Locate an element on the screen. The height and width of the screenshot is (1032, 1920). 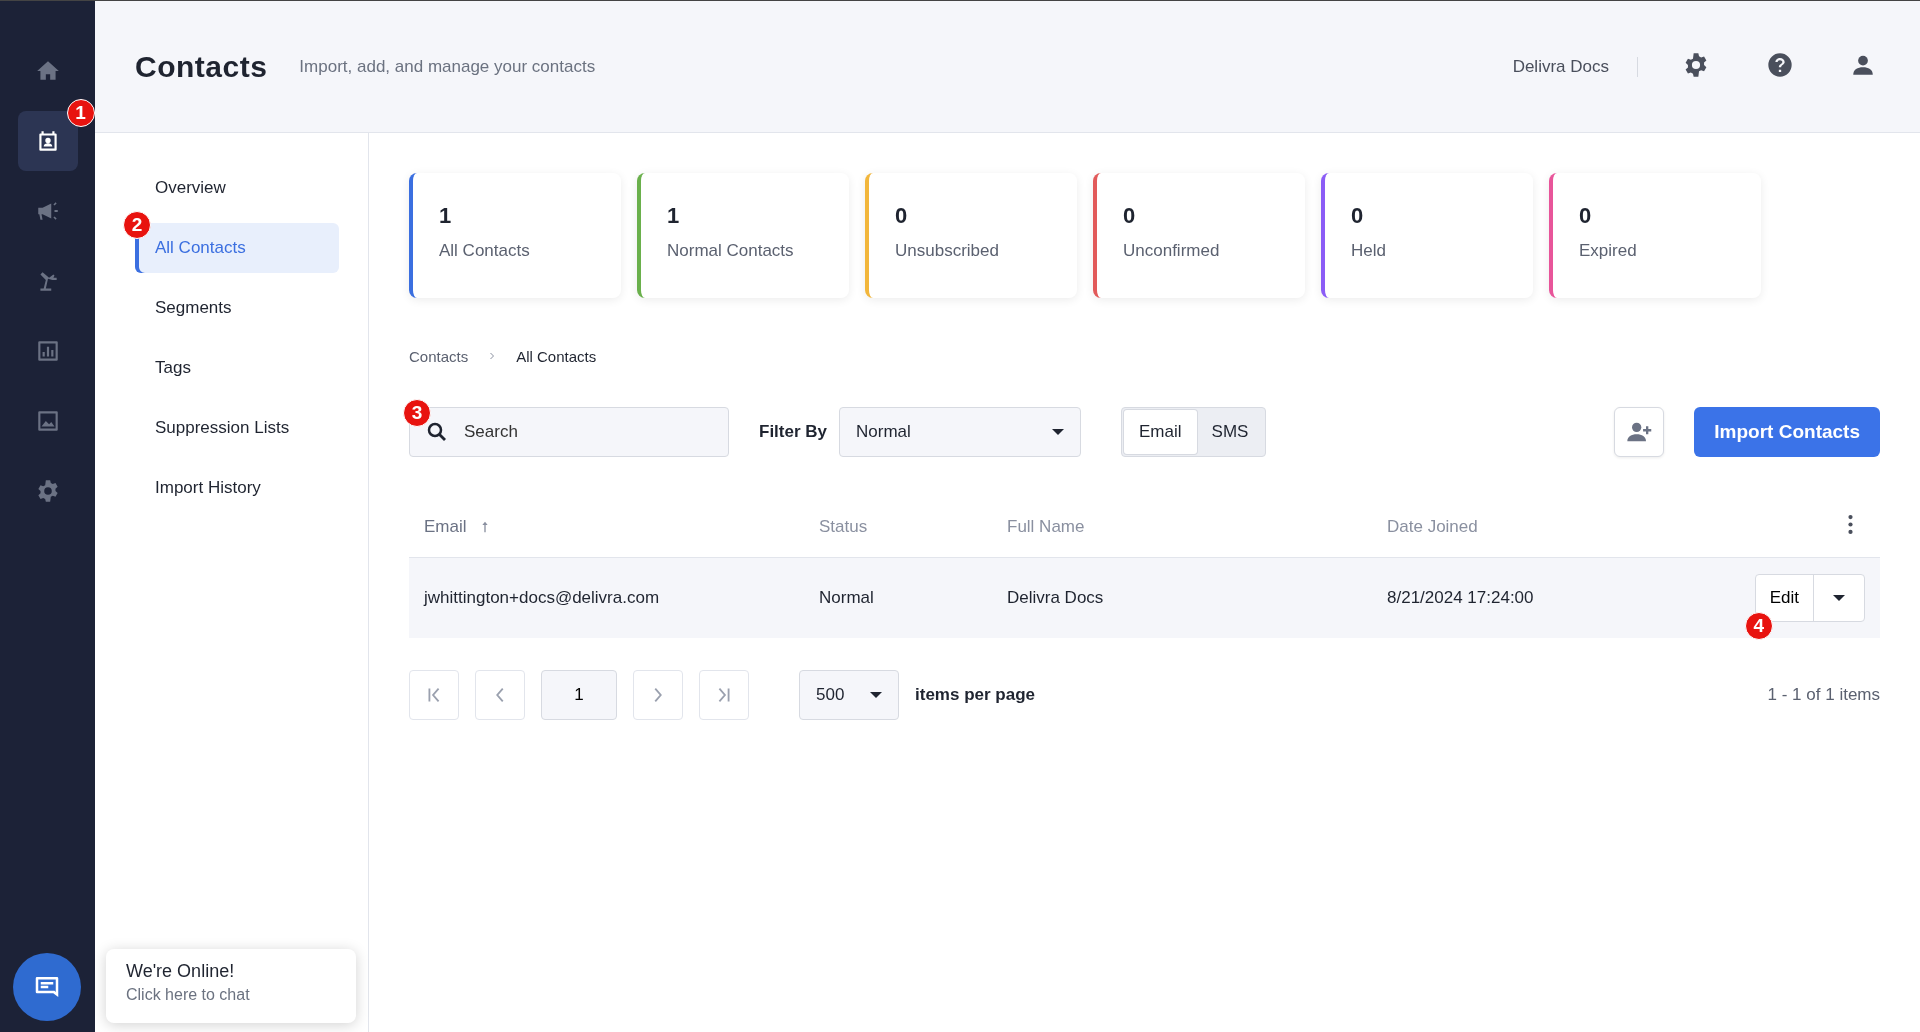
table-cell-text: Delivra Docs is located at coordinates (1056, 598).